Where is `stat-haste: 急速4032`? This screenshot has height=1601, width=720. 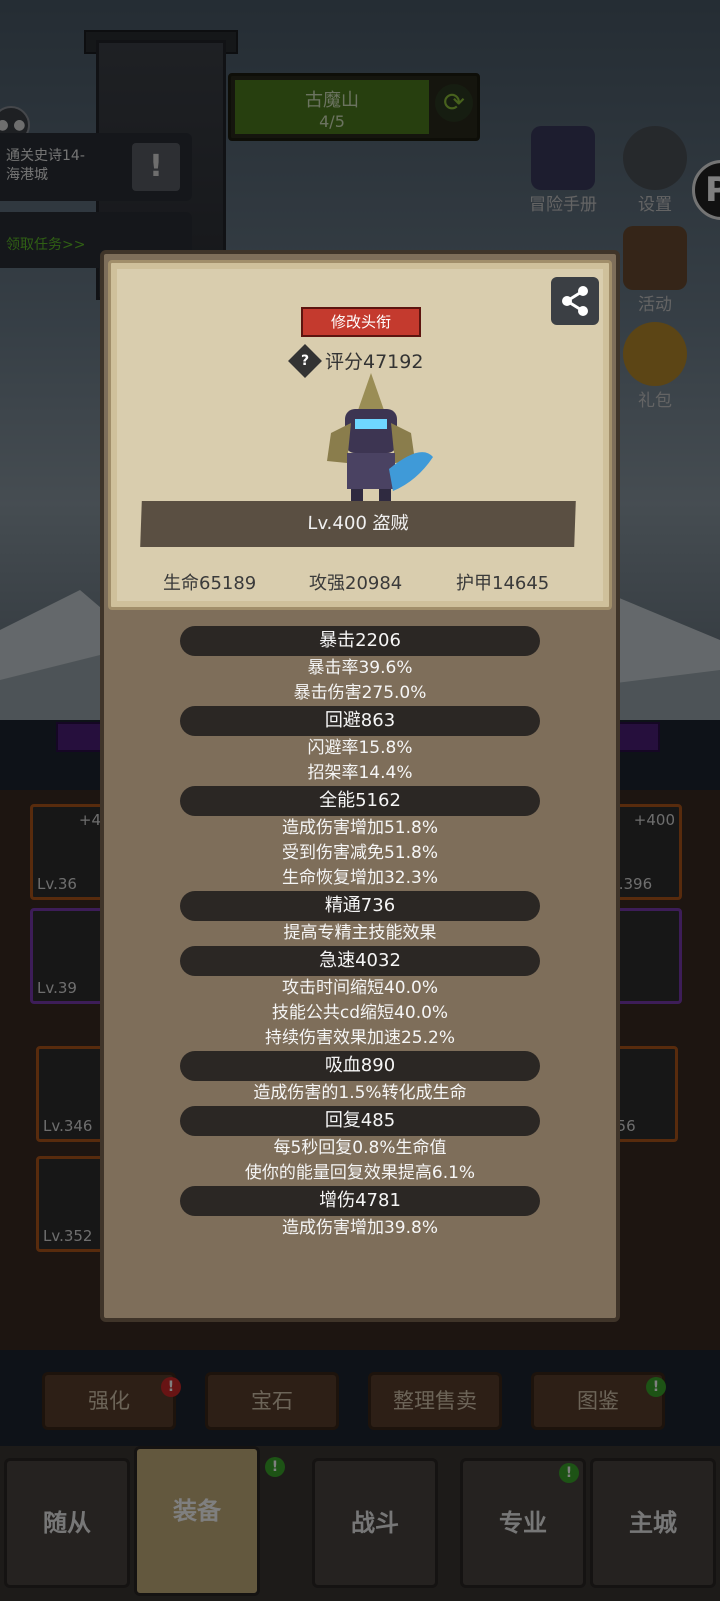 stat-haste: 急速4032 is located at coordinates (360, 961).